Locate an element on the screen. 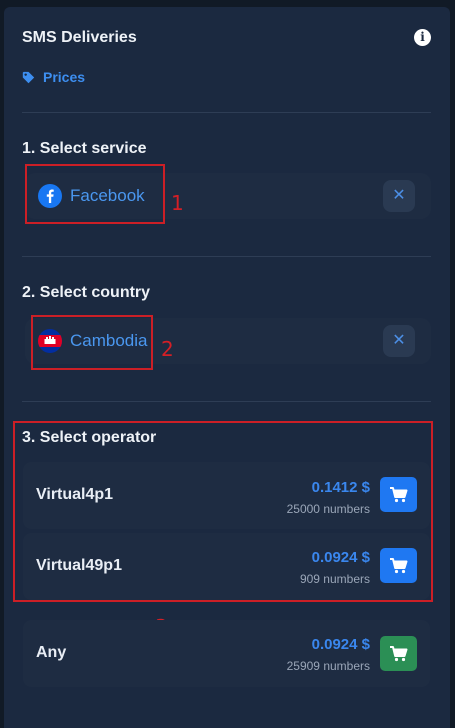  prices-link: Prices is located at coordinates (53, 77).